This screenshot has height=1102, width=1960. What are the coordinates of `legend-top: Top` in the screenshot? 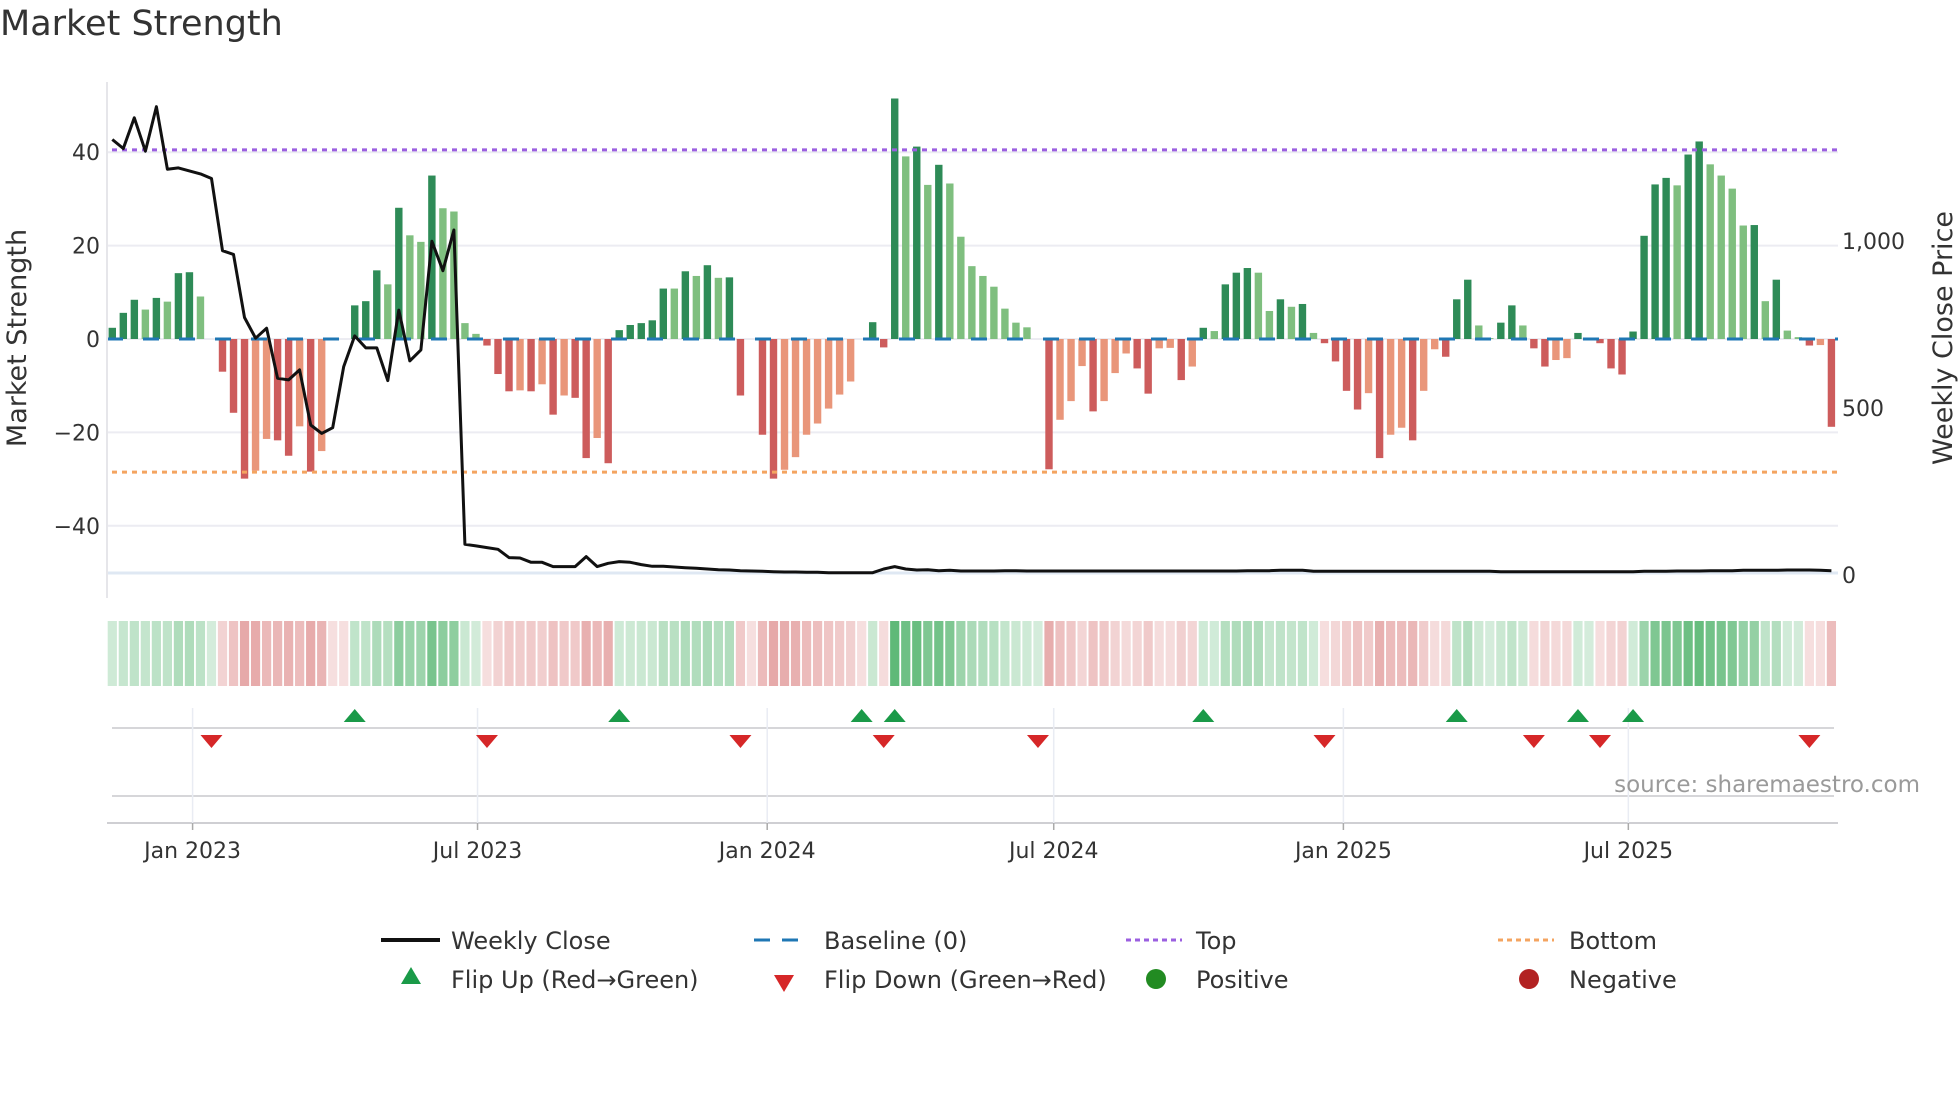 It's located at (1216, 941).